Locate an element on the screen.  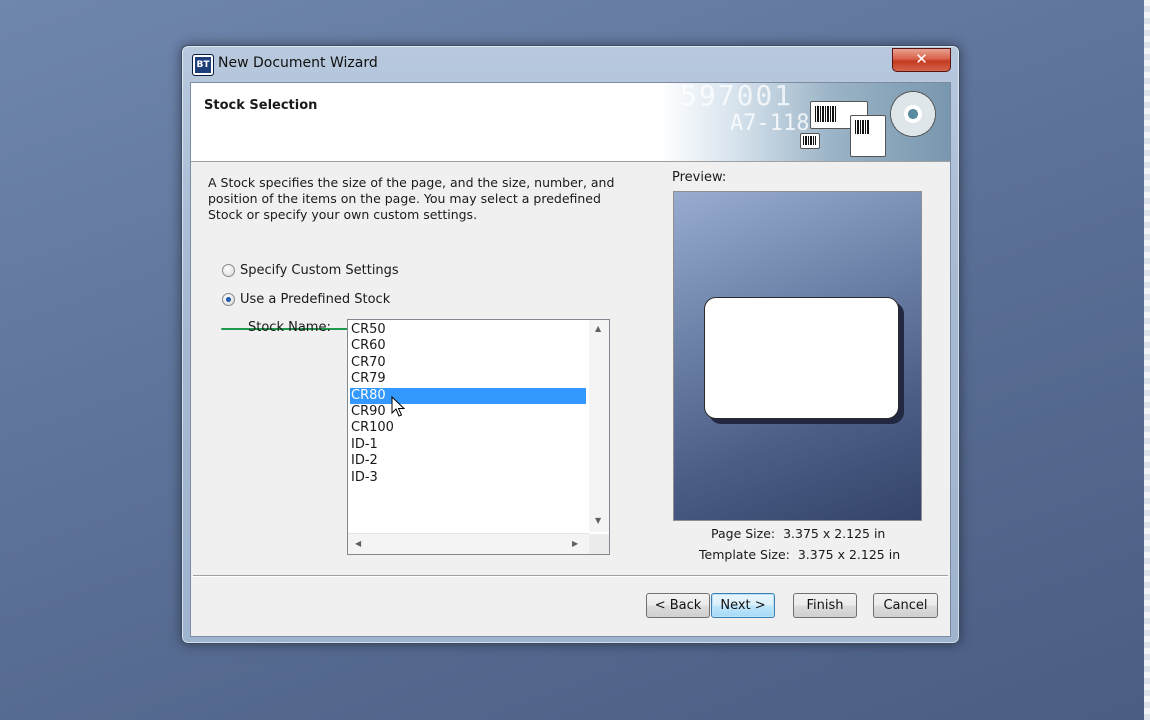
template-size-value: 3.375 x 2.125 in is located at coordinates (849, 554).